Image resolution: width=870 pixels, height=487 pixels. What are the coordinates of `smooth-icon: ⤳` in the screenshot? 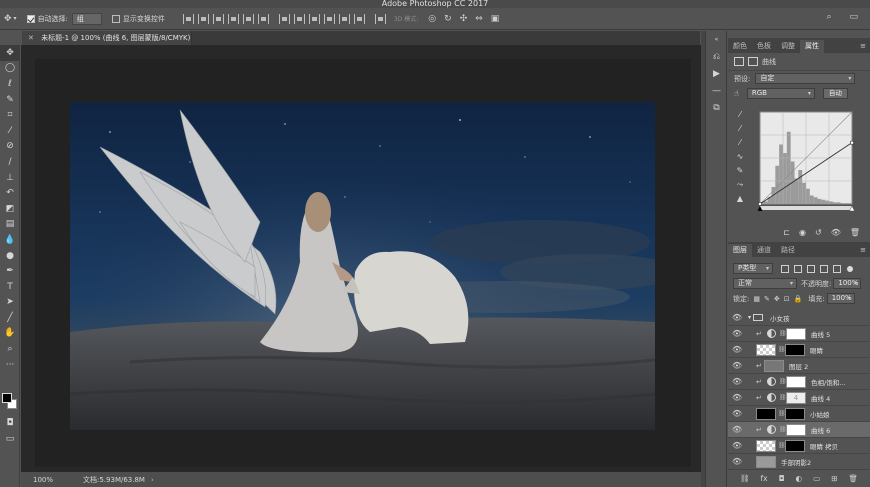 It's located at (740, 187).